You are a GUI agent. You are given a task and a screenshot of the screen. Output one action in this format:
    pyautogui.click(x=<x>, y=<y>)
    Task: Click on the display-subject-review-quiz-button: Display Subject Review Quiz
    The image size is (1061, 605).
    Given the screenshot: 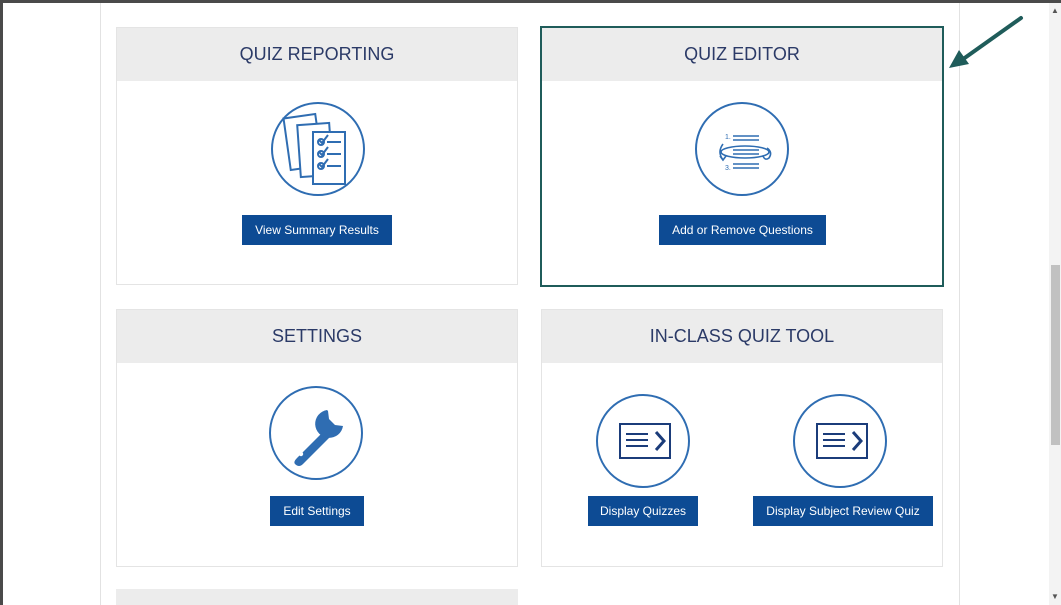 What is the action you would take?
    pyautogui.click(x=843, y=511)
    